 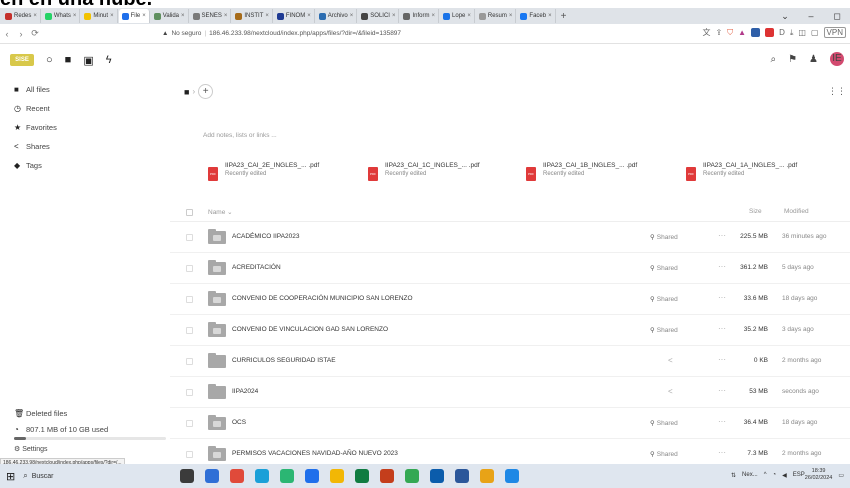 What do you see at coordinates (379, 16) in the screenshot?
I see `browser-tab: SOLICI ×` at bounding box center [379, 16].